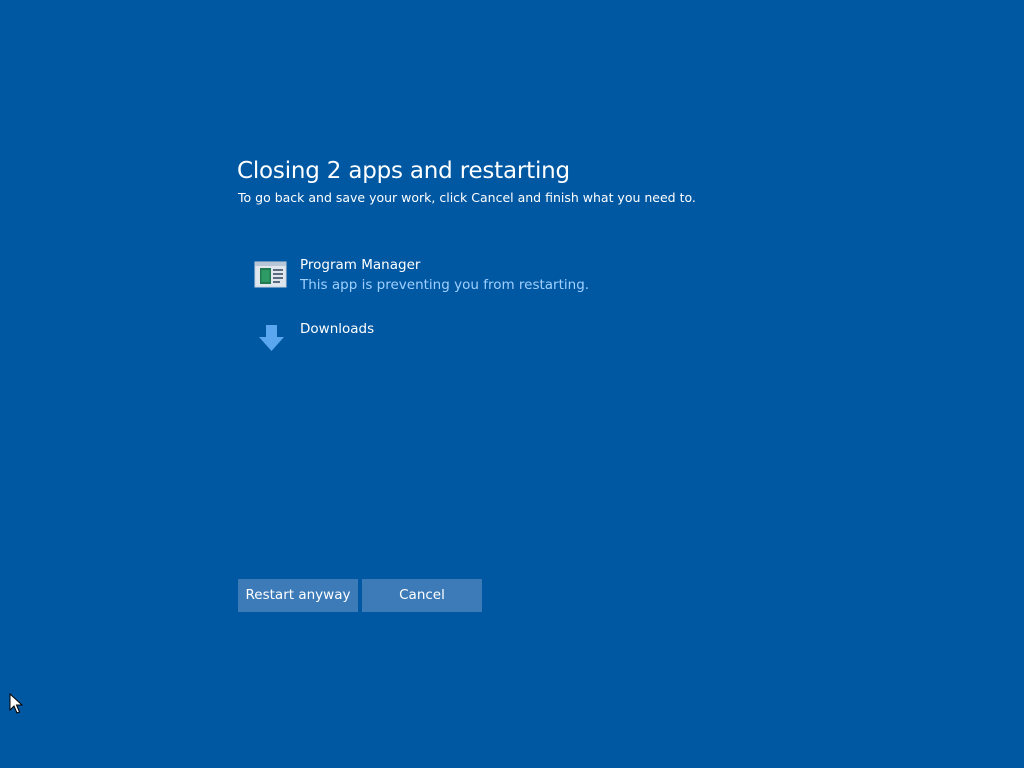 This screenshot has width=1024, height=768. I want to click on restart-anyway-button: Restart anyway, so click(298, 595).